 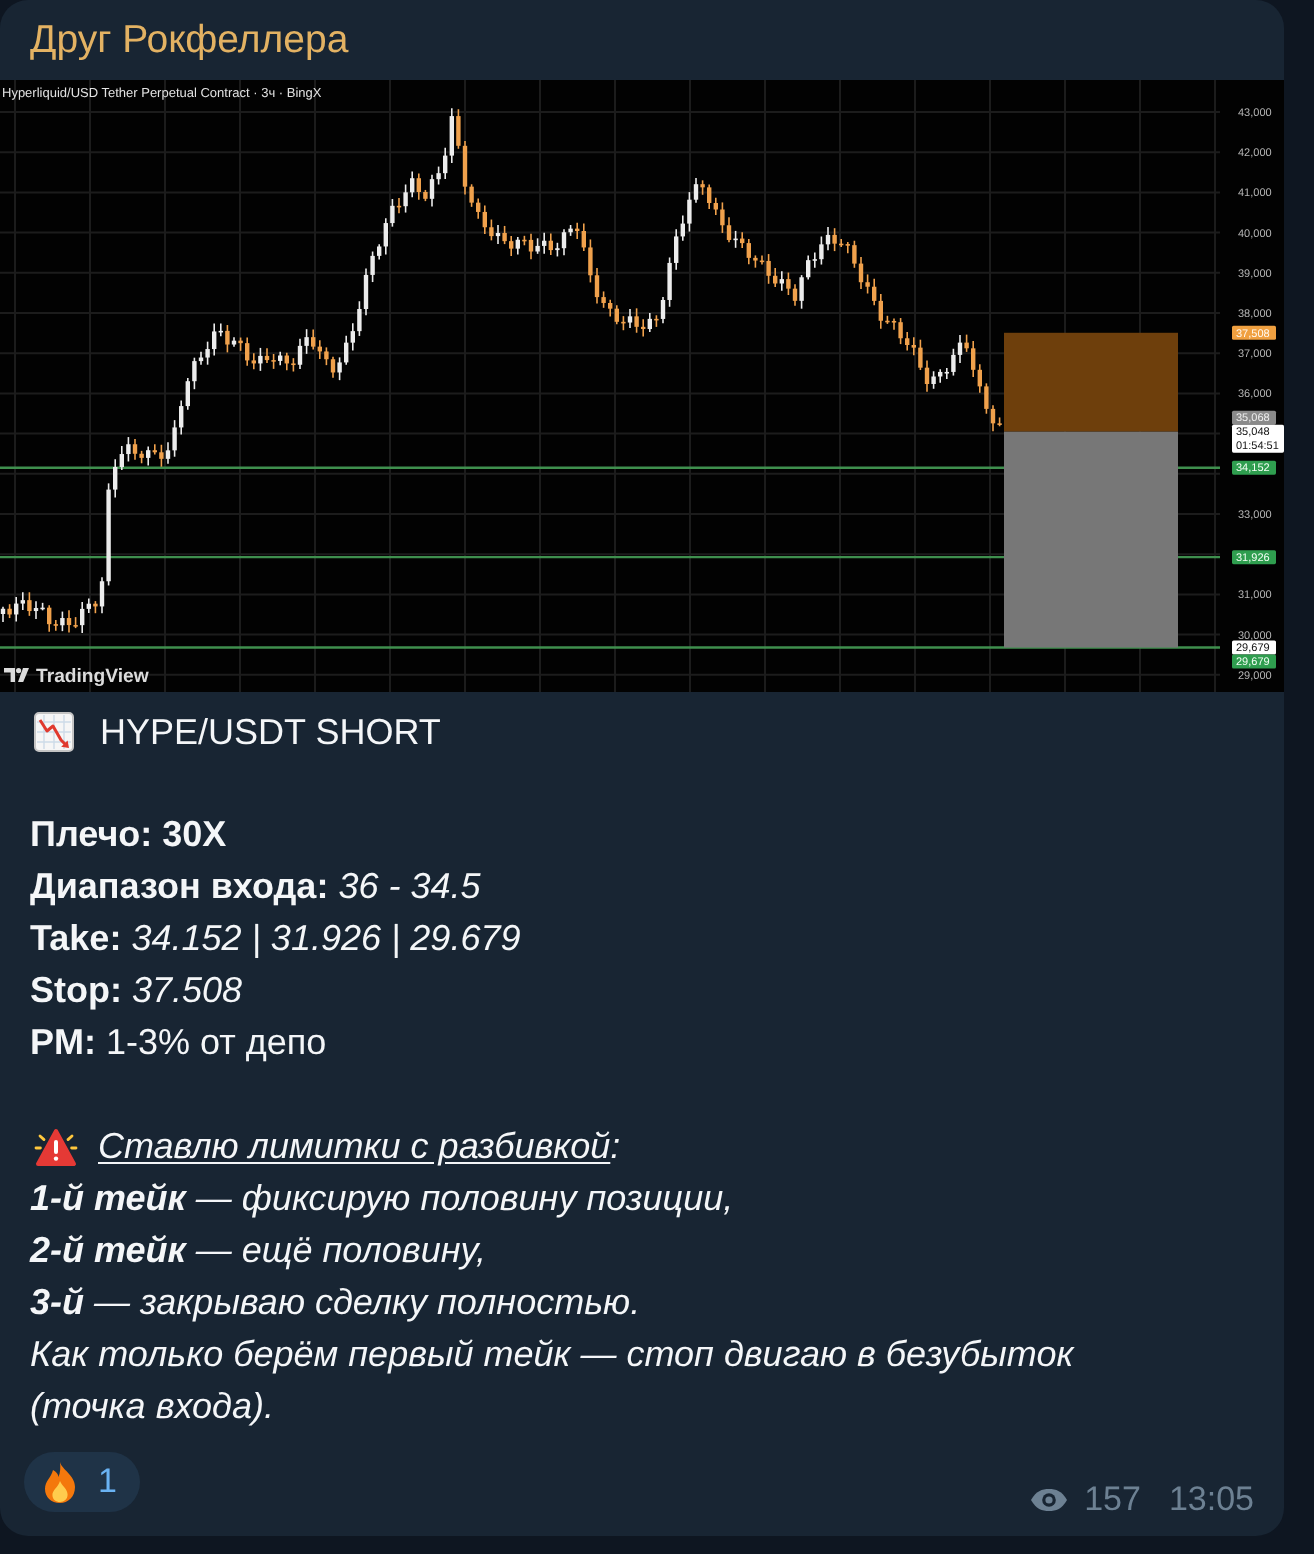 I want to click on chart-decreasing-icon, so click(x=54, y=732).